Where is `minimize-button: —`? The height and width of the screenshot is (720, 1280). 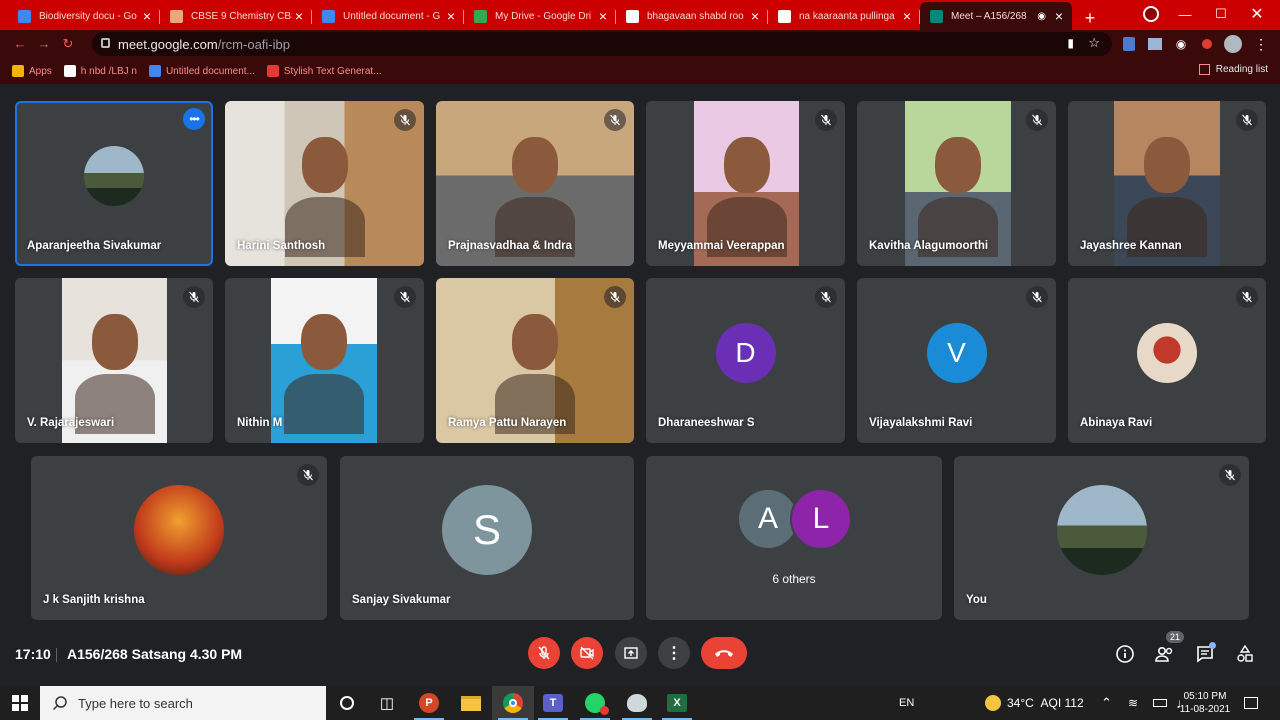
minimize-button: — is located at coordinates (1185, 14).